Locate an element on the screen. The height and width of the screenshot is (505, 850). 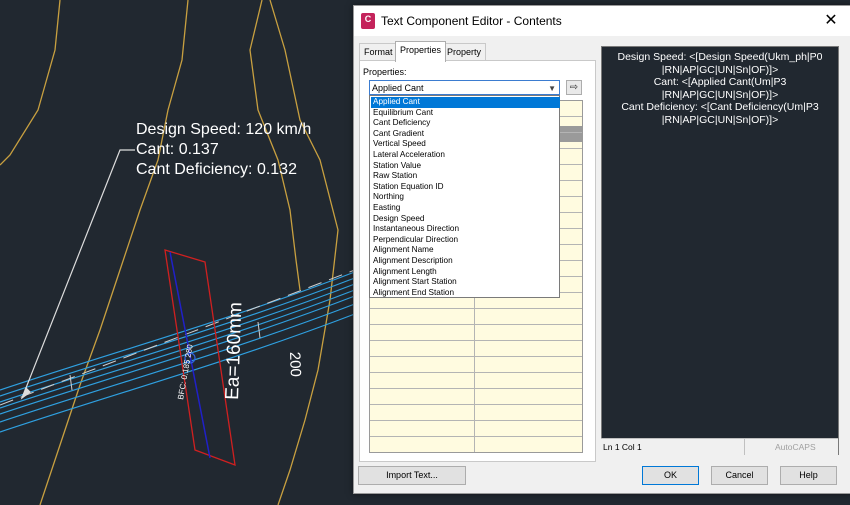
dropdown-option-vertical-speed: Vertical Speed is located at coordinates (465, 144).